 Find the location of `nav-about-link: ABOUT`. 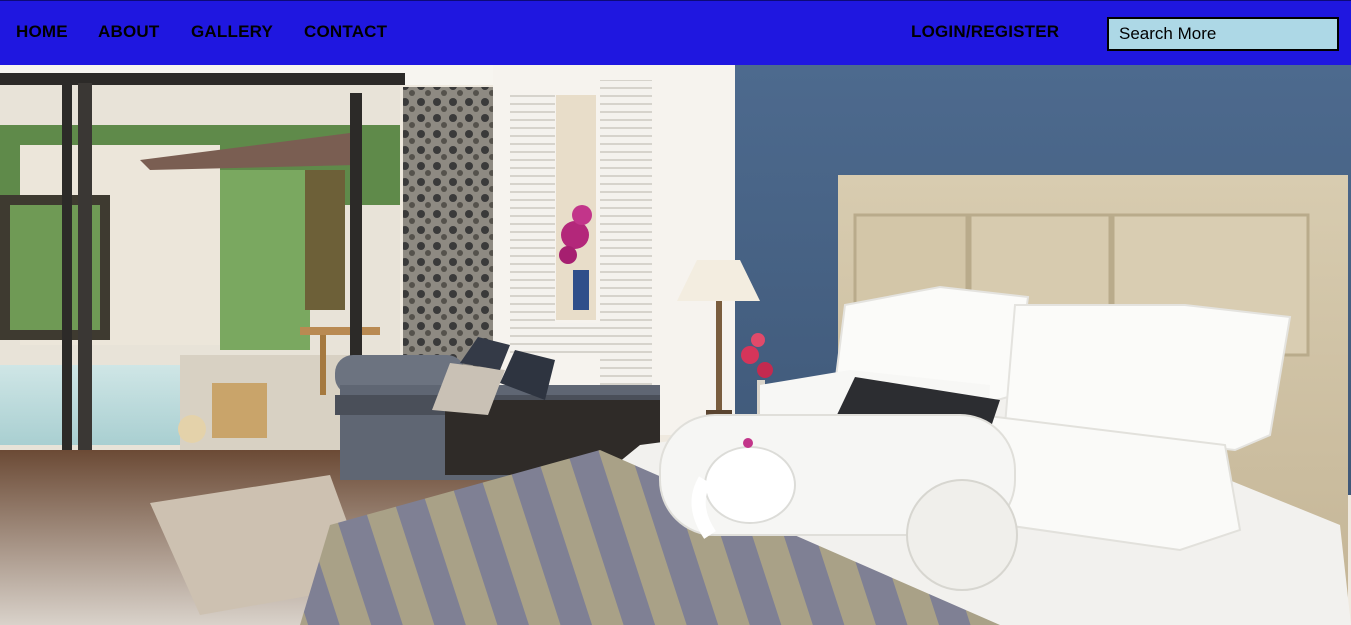

nav-about-link: ABOUT is located at coordinates (128, 32).